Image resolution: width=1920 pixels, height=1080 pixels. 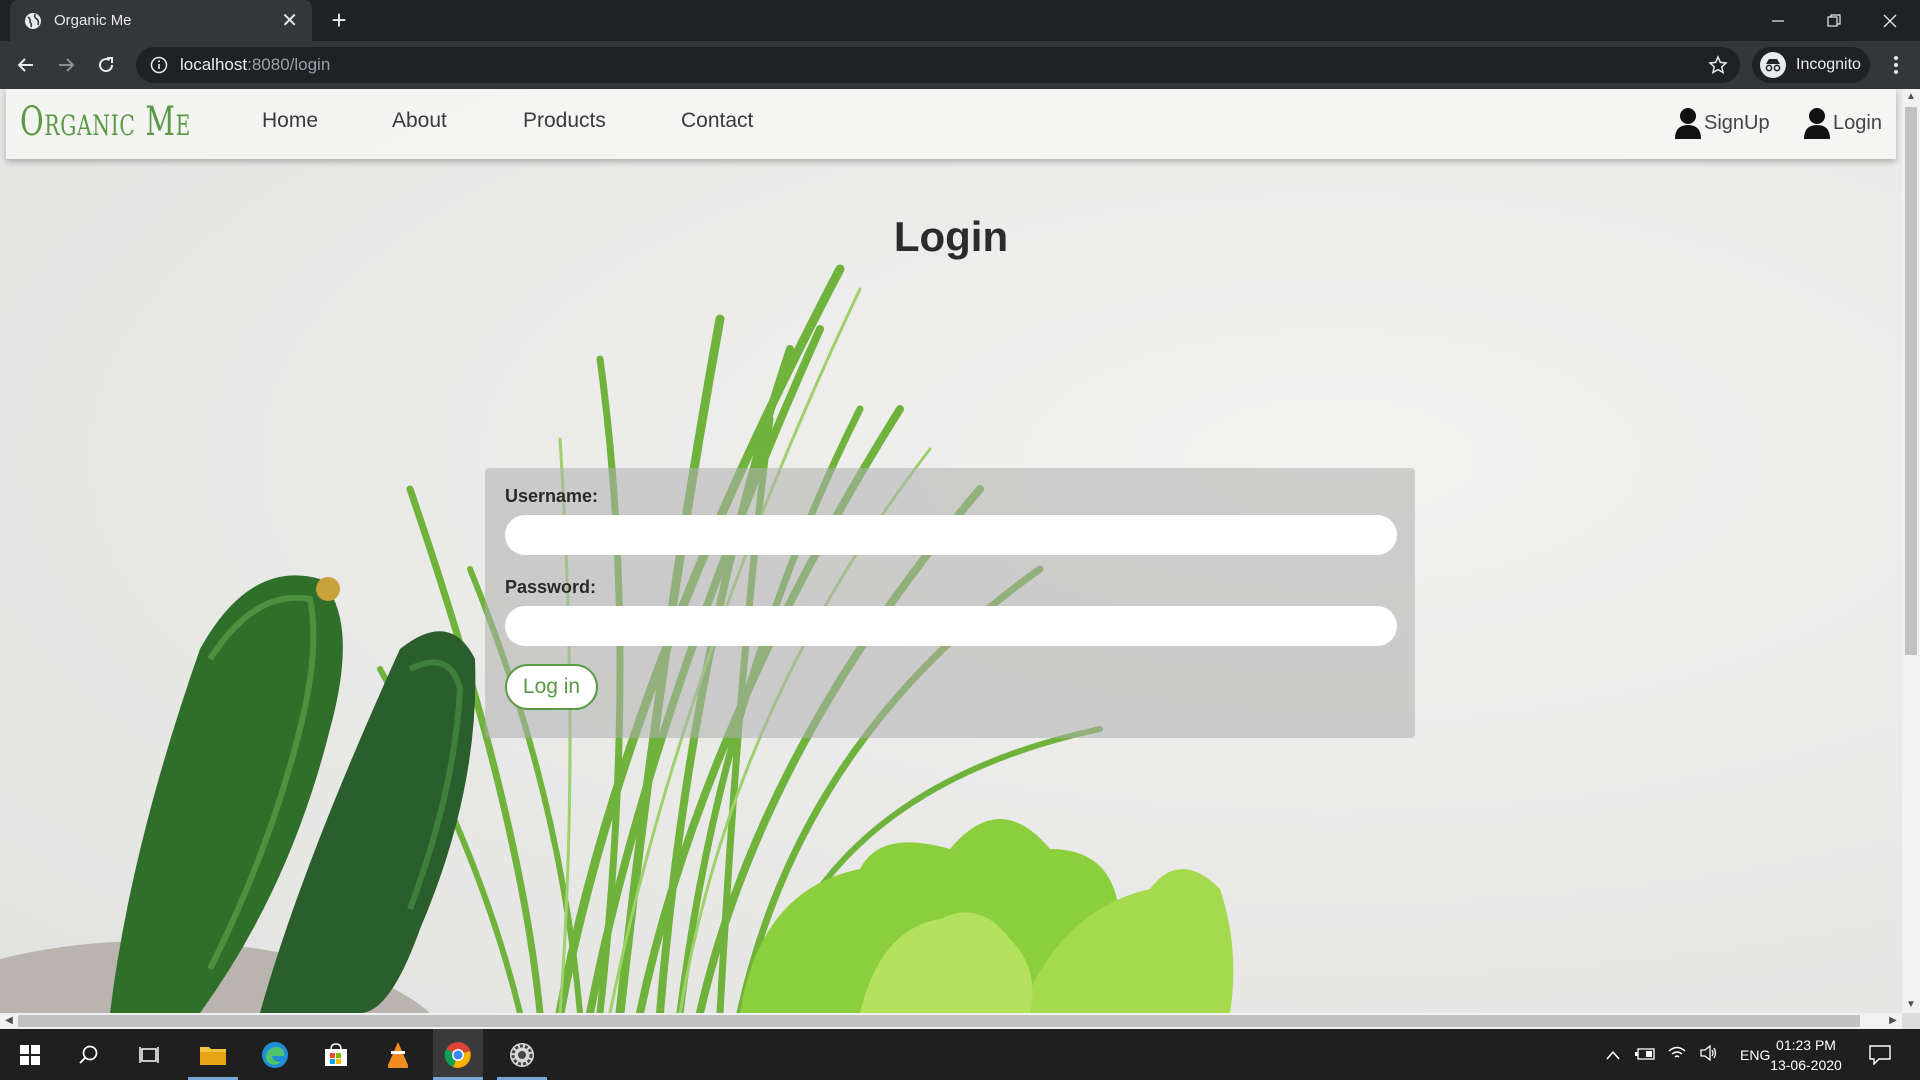 What do you see at coordinates (1718, 65) in the screenshot?
I see `bookmark-star-icon` at bounding box center [1718, 65].